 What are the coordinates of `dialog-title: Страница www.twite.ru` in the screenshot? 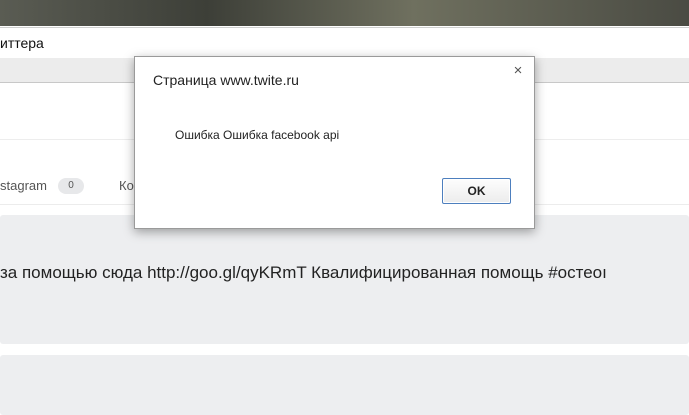 It's located at (226, 80).